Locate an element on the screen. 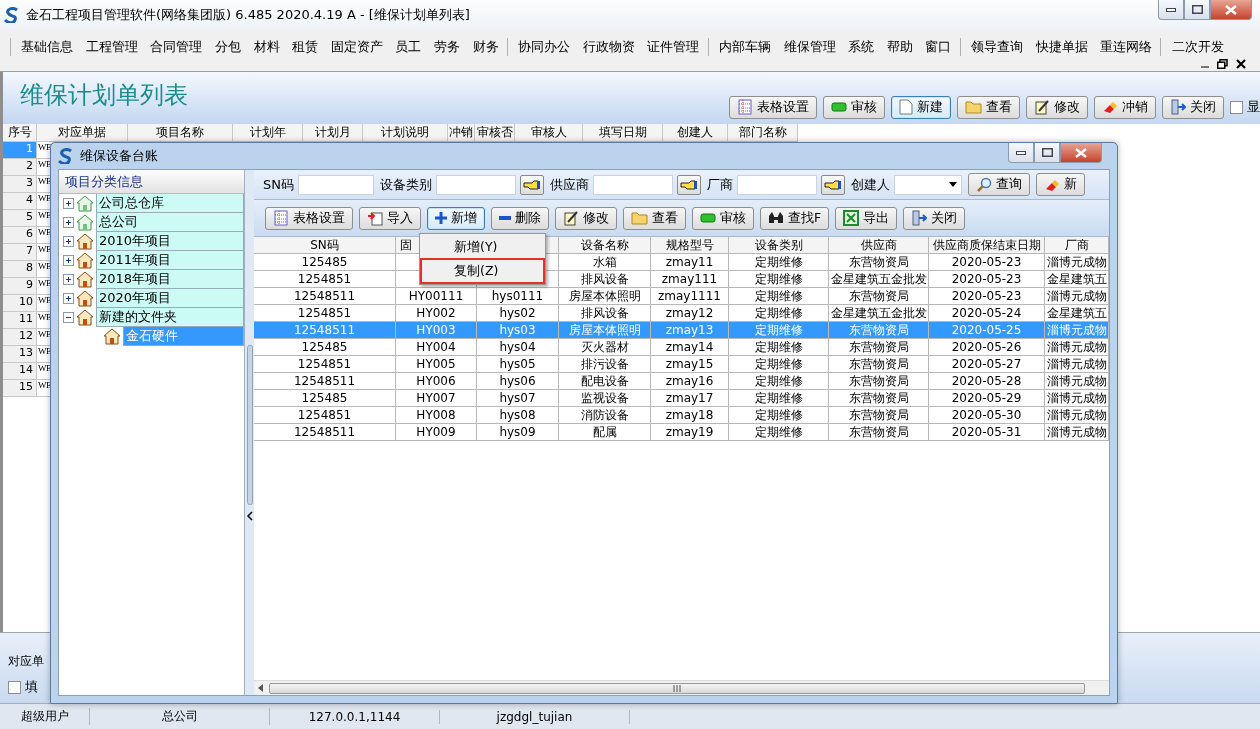  tree-item: 2011年项目 is located at coordinates (170, 260).